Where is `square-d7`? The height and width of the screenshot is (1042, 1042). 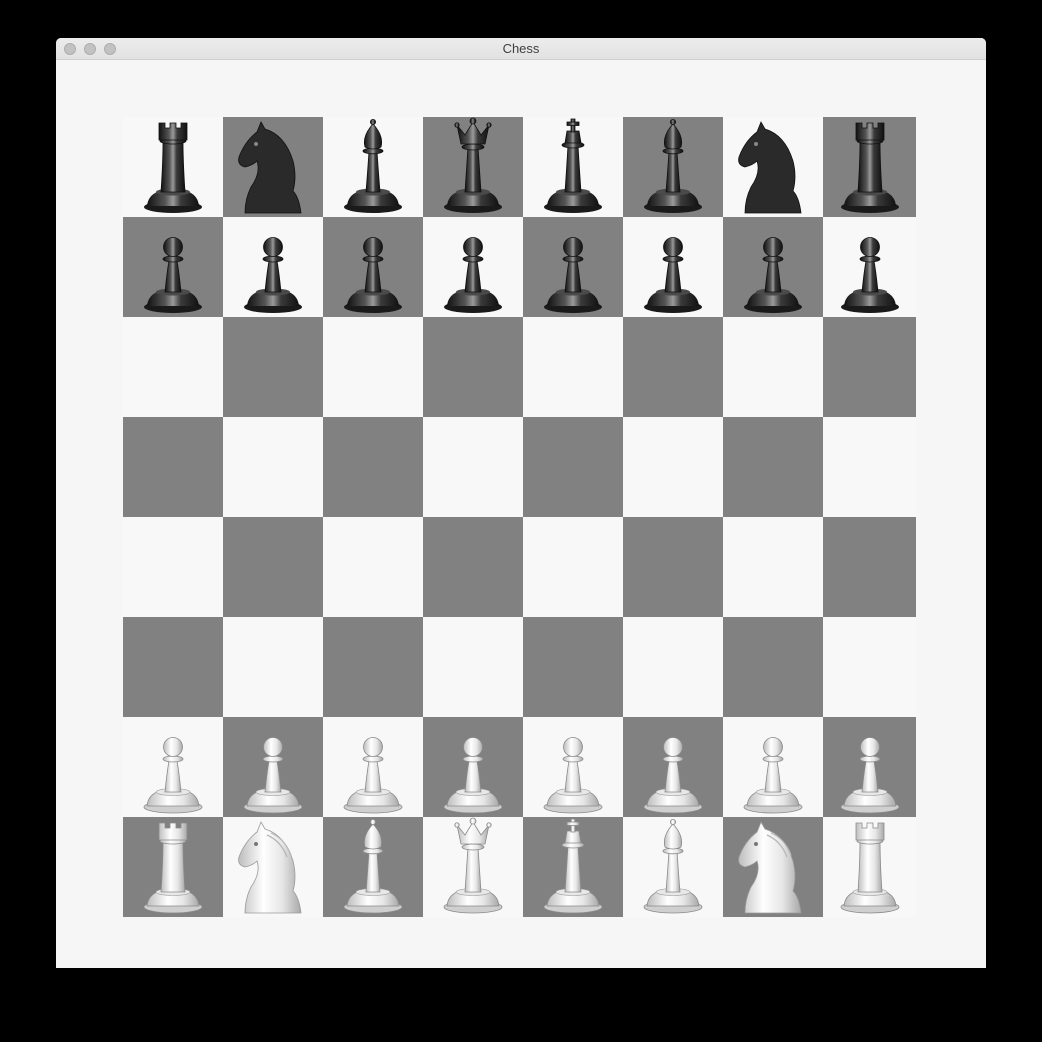 square-d7 is located at coordinates (473, 267).